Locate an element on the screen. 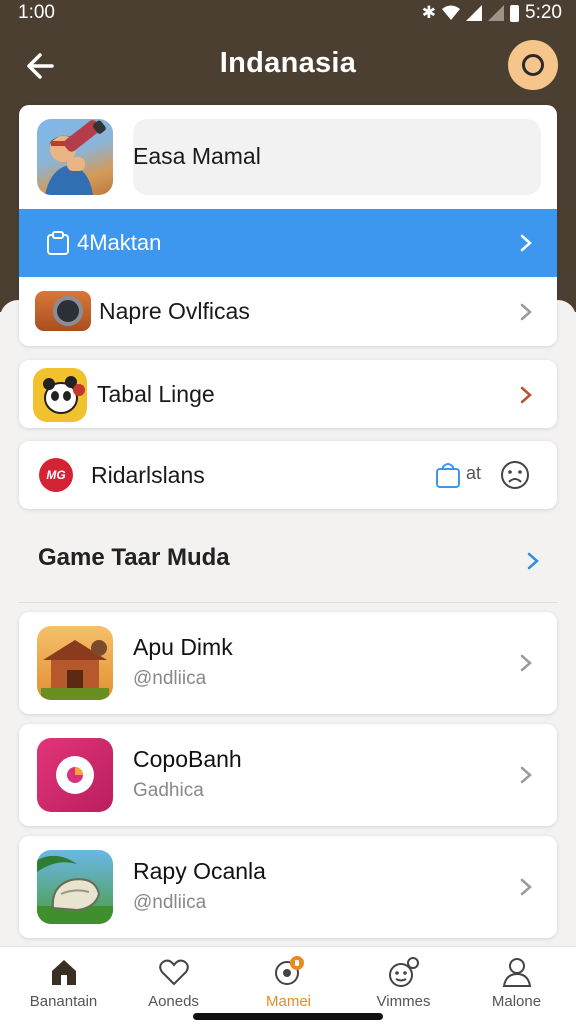 This screenshot has width=576, height=1024. search-row: Easa Mamal is located at coordinates (288, 157).